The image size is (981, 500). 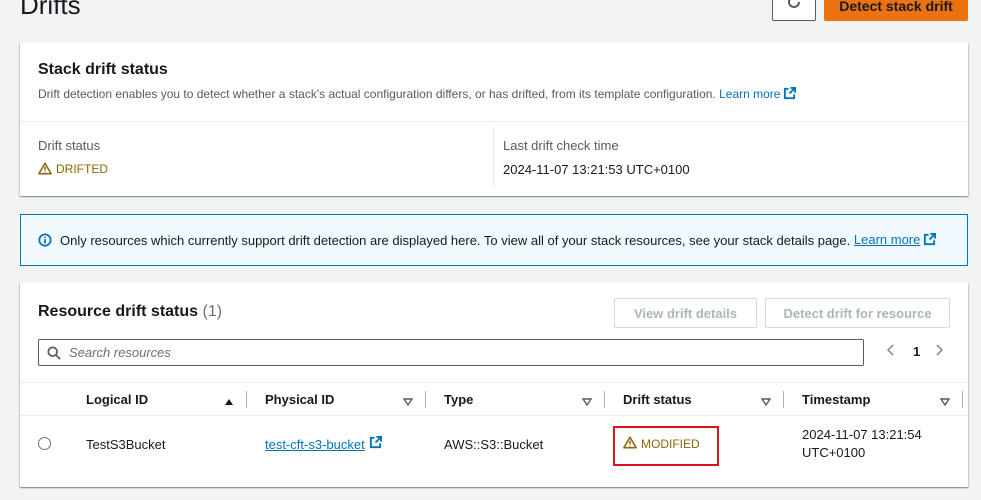 What do you see at coordinates (212, 311) in the screenshot?
I see `resource-count: (1)` at bounding box center [212, 311].